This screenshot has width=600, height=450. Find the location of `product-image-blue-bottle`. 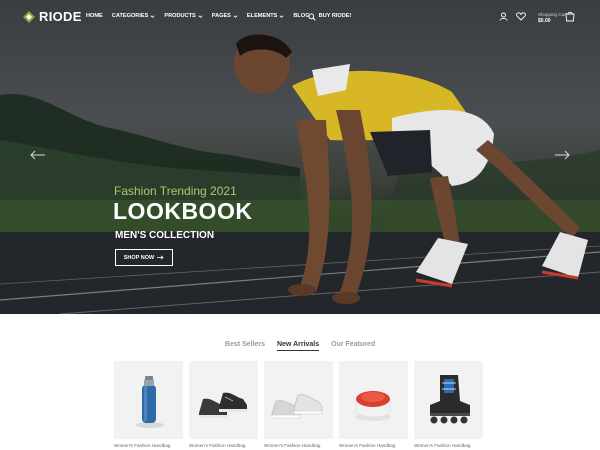

product-image-blue-bottle is located at coordinates (148, 400).